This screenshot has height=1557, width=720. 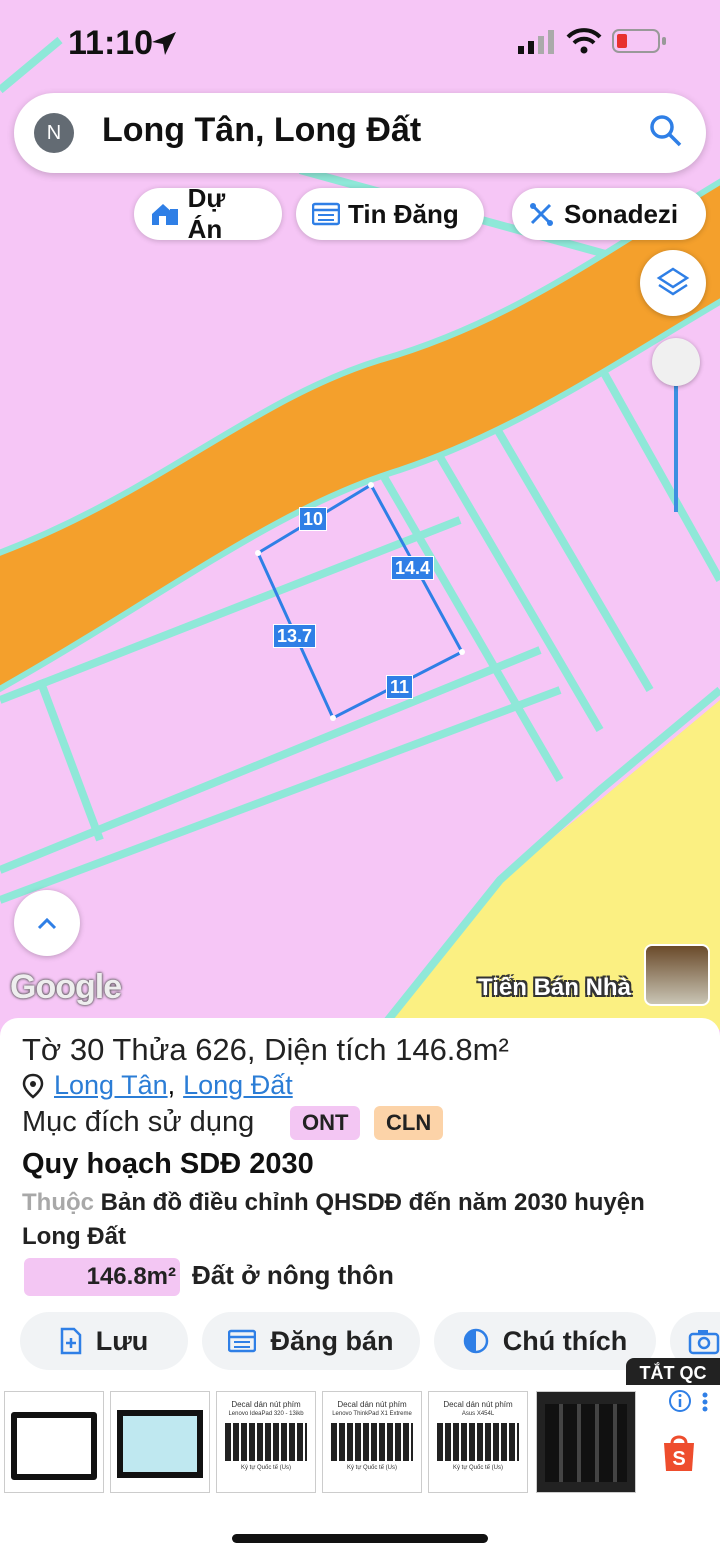 I want to click on home-indicator, so click(x=360, y=1538).